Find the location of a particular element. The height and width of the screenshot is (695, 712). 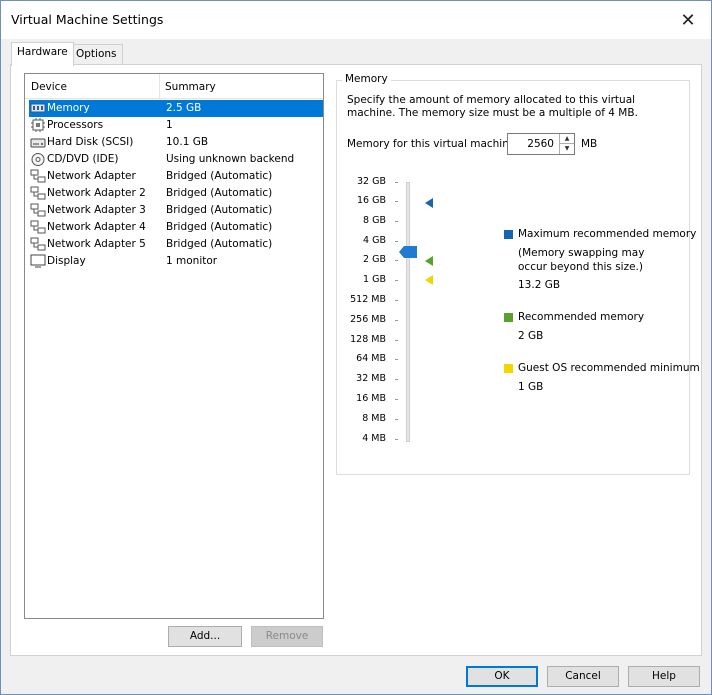

scale-label: 4 GB is located at coordinates (374, 240).